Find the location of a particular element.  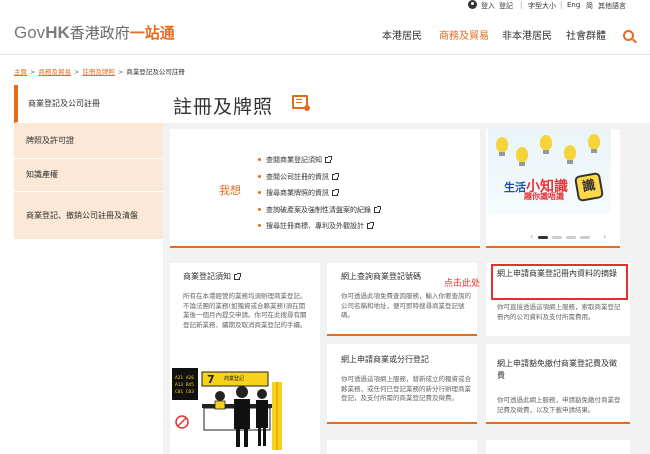

breadcrumb-registration: 註冊及牌照 is located at coordinates (98, 72).